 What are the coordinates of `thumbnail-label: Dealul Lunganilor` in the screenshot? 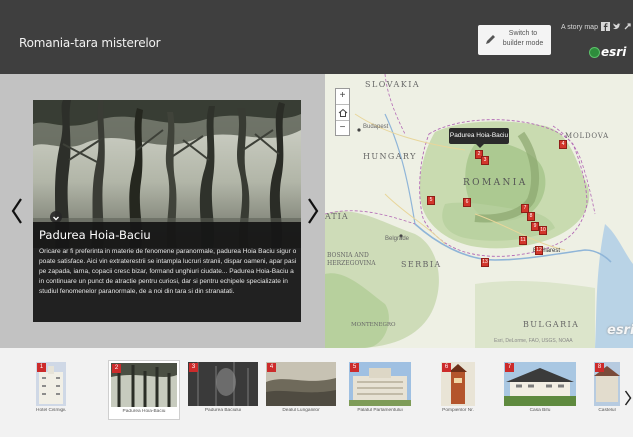 It's located at (301, 410).